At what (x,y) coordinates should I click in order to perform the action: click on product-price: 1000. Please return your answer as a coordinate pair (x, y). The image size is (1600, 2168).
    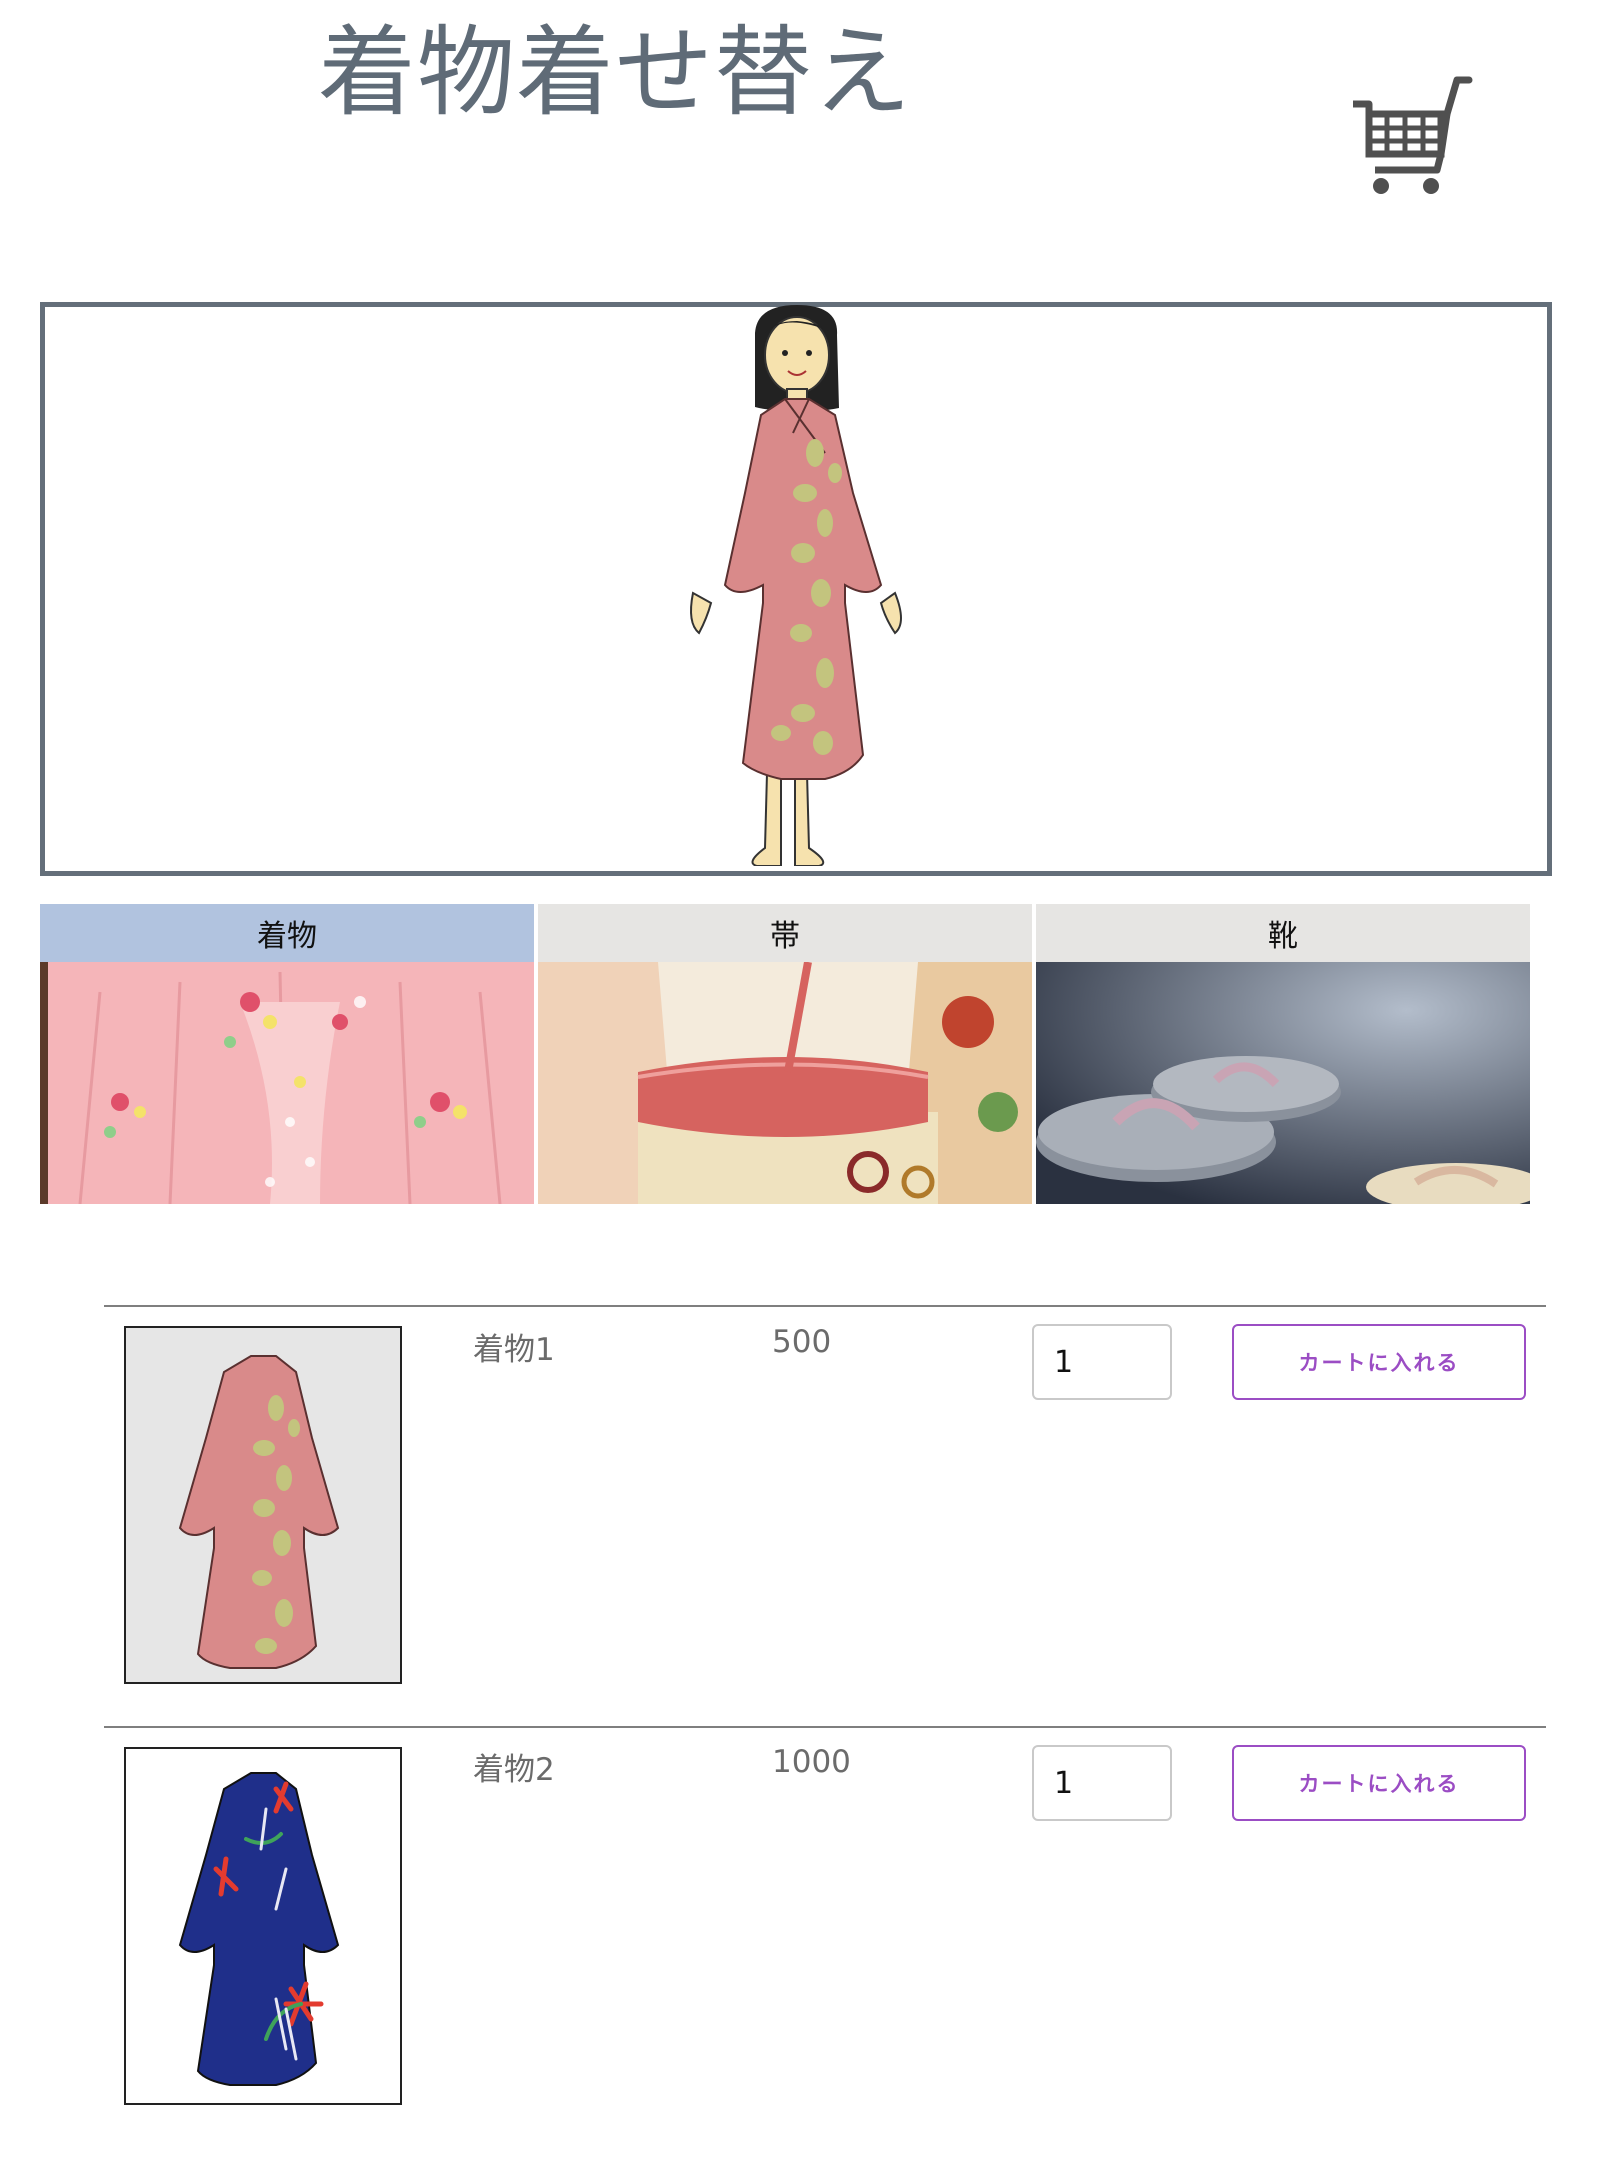
    Looking at the image, I should click on (811, 1762).